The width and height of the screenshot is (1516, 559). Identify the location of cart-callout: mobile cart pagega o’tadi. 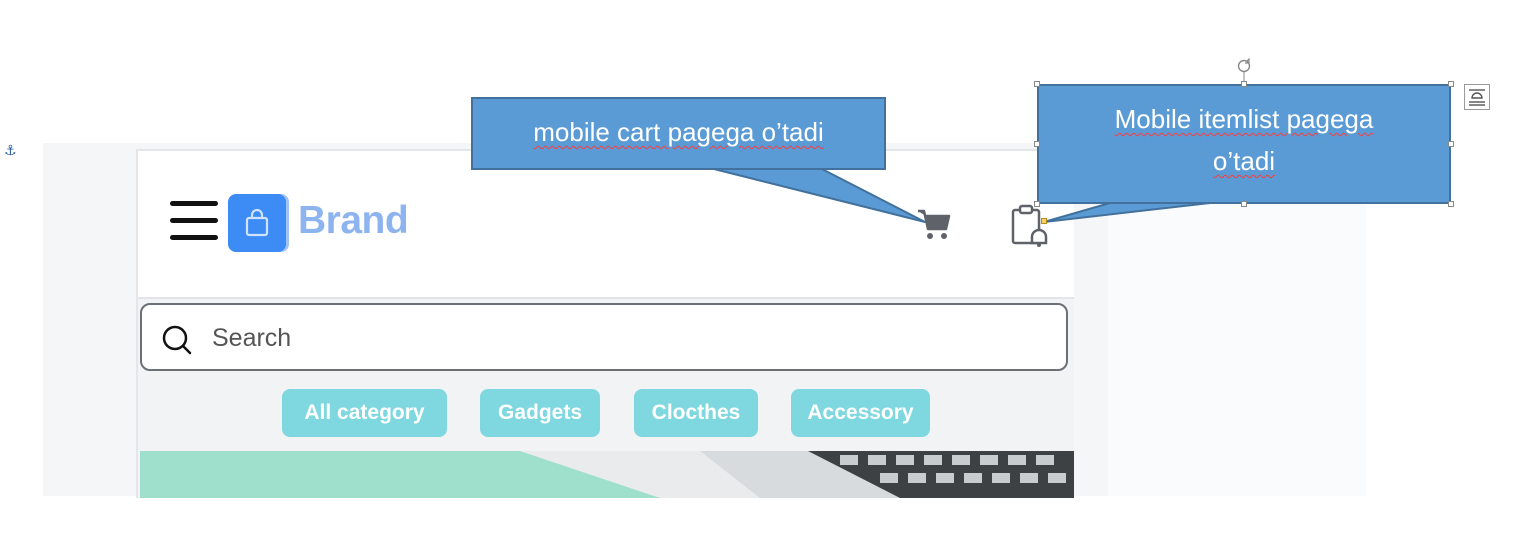
(678, 133).